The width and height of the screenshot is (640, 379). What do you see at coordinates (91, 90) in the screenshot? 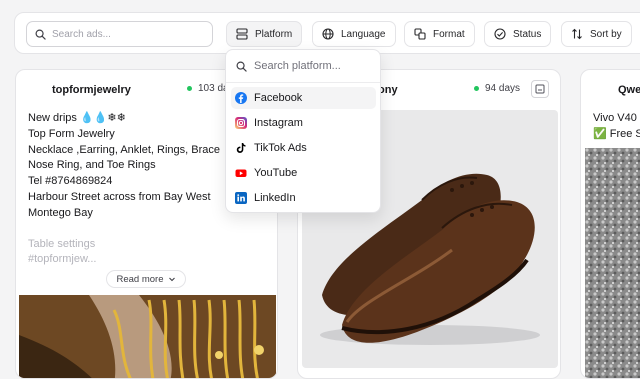
I see `card-username: topformjewelry` at bounding box center [91, 90].